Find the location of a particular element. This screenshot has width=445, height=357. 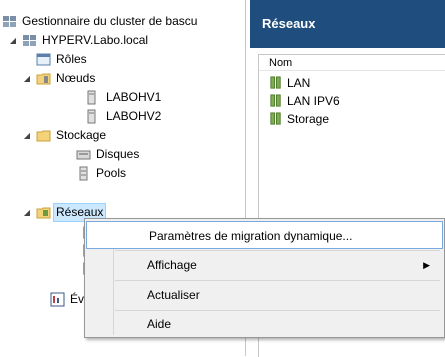

networks-folder-icon is located at coordinates (43, 213).